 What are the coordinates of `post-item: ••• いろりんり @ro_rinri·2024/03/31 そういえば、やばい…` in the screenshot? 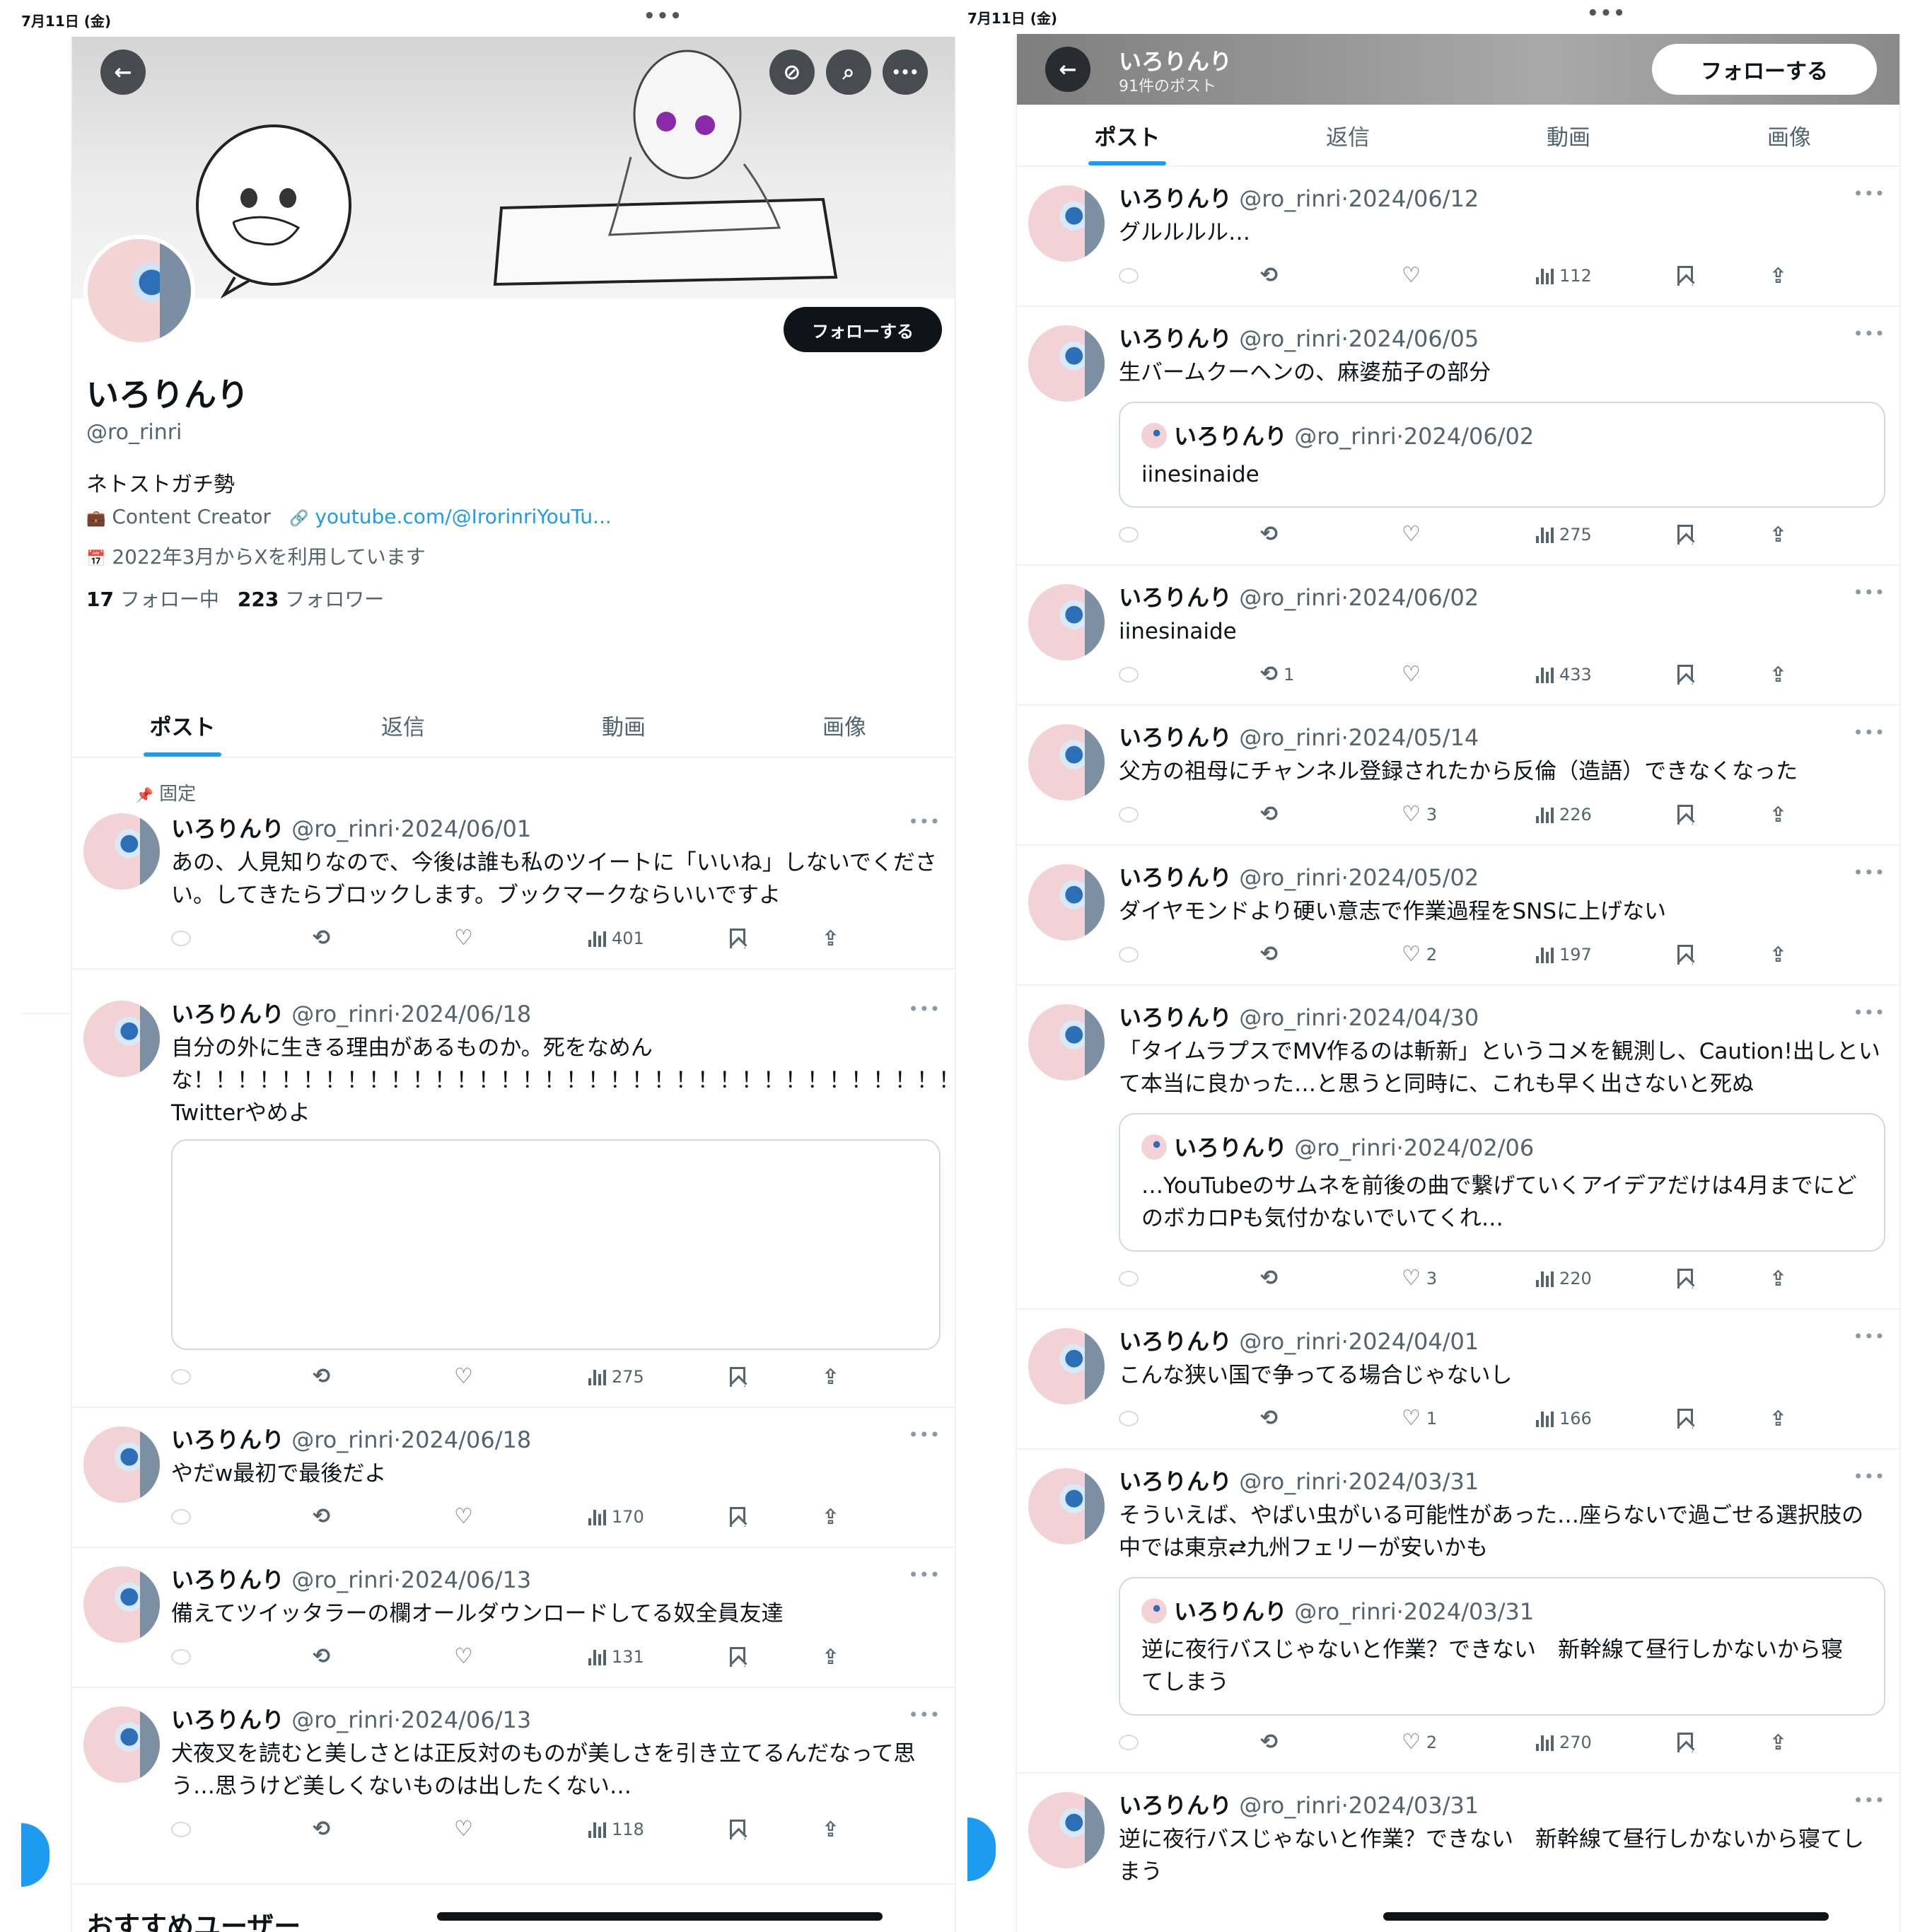 It's located at (1458, 1612).